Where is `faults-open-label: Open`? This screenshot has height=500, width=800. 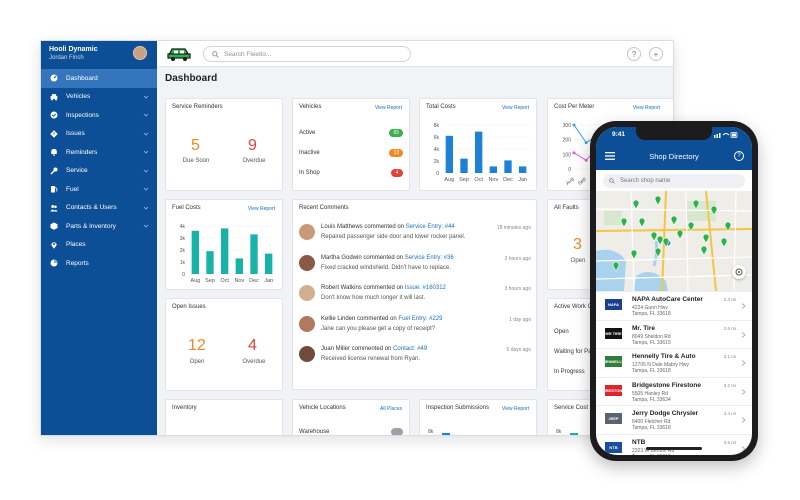 faults-open-label: Open is located at coordinates (578, 261).